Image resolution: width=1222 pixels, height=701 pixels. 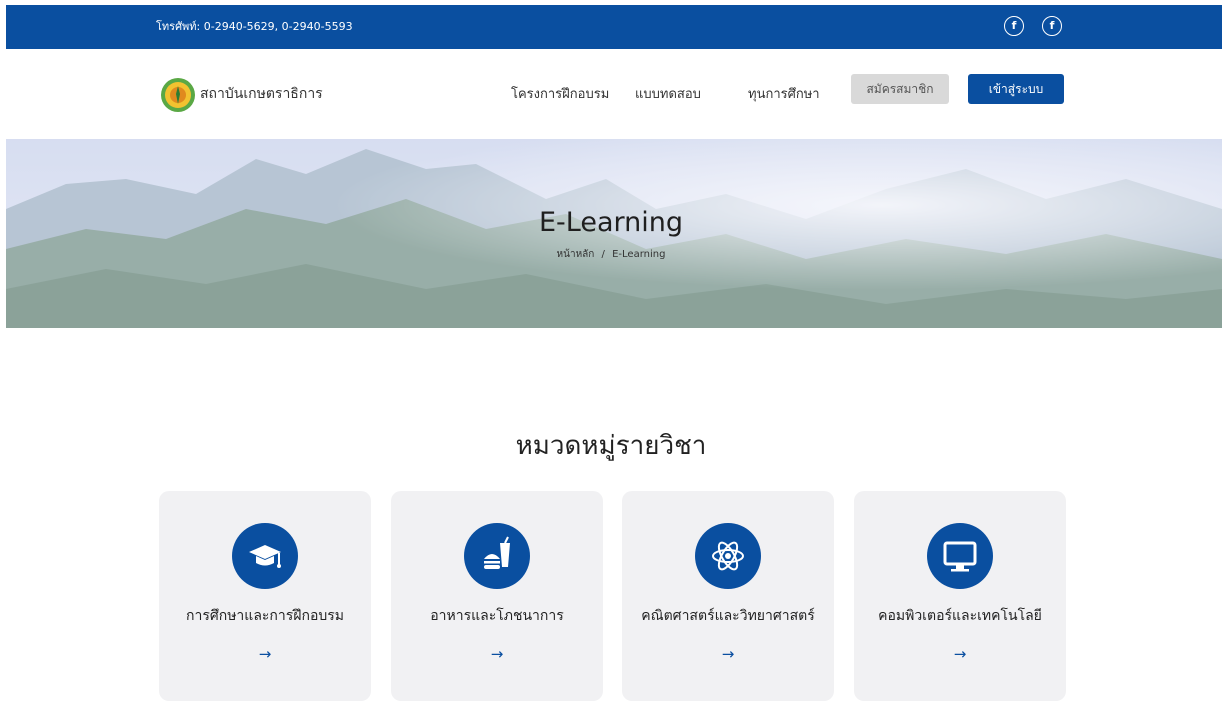 I want to click on phone-number: โทรศัพท์: 0-2940-5629, 0-2940-5593, so click(x=254, y=26).